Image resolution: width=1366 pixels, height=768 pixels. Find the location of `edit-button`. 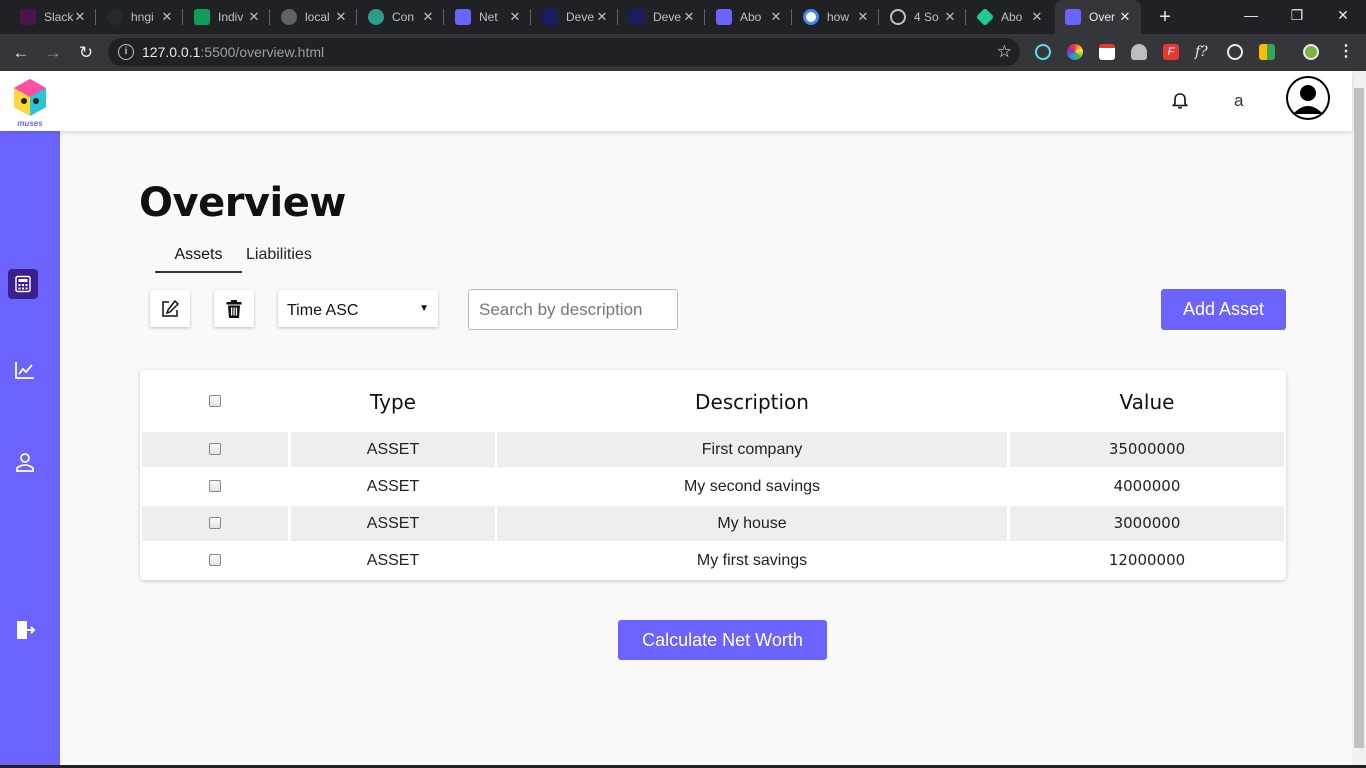

edit-button is located at coordinates (170, 308).